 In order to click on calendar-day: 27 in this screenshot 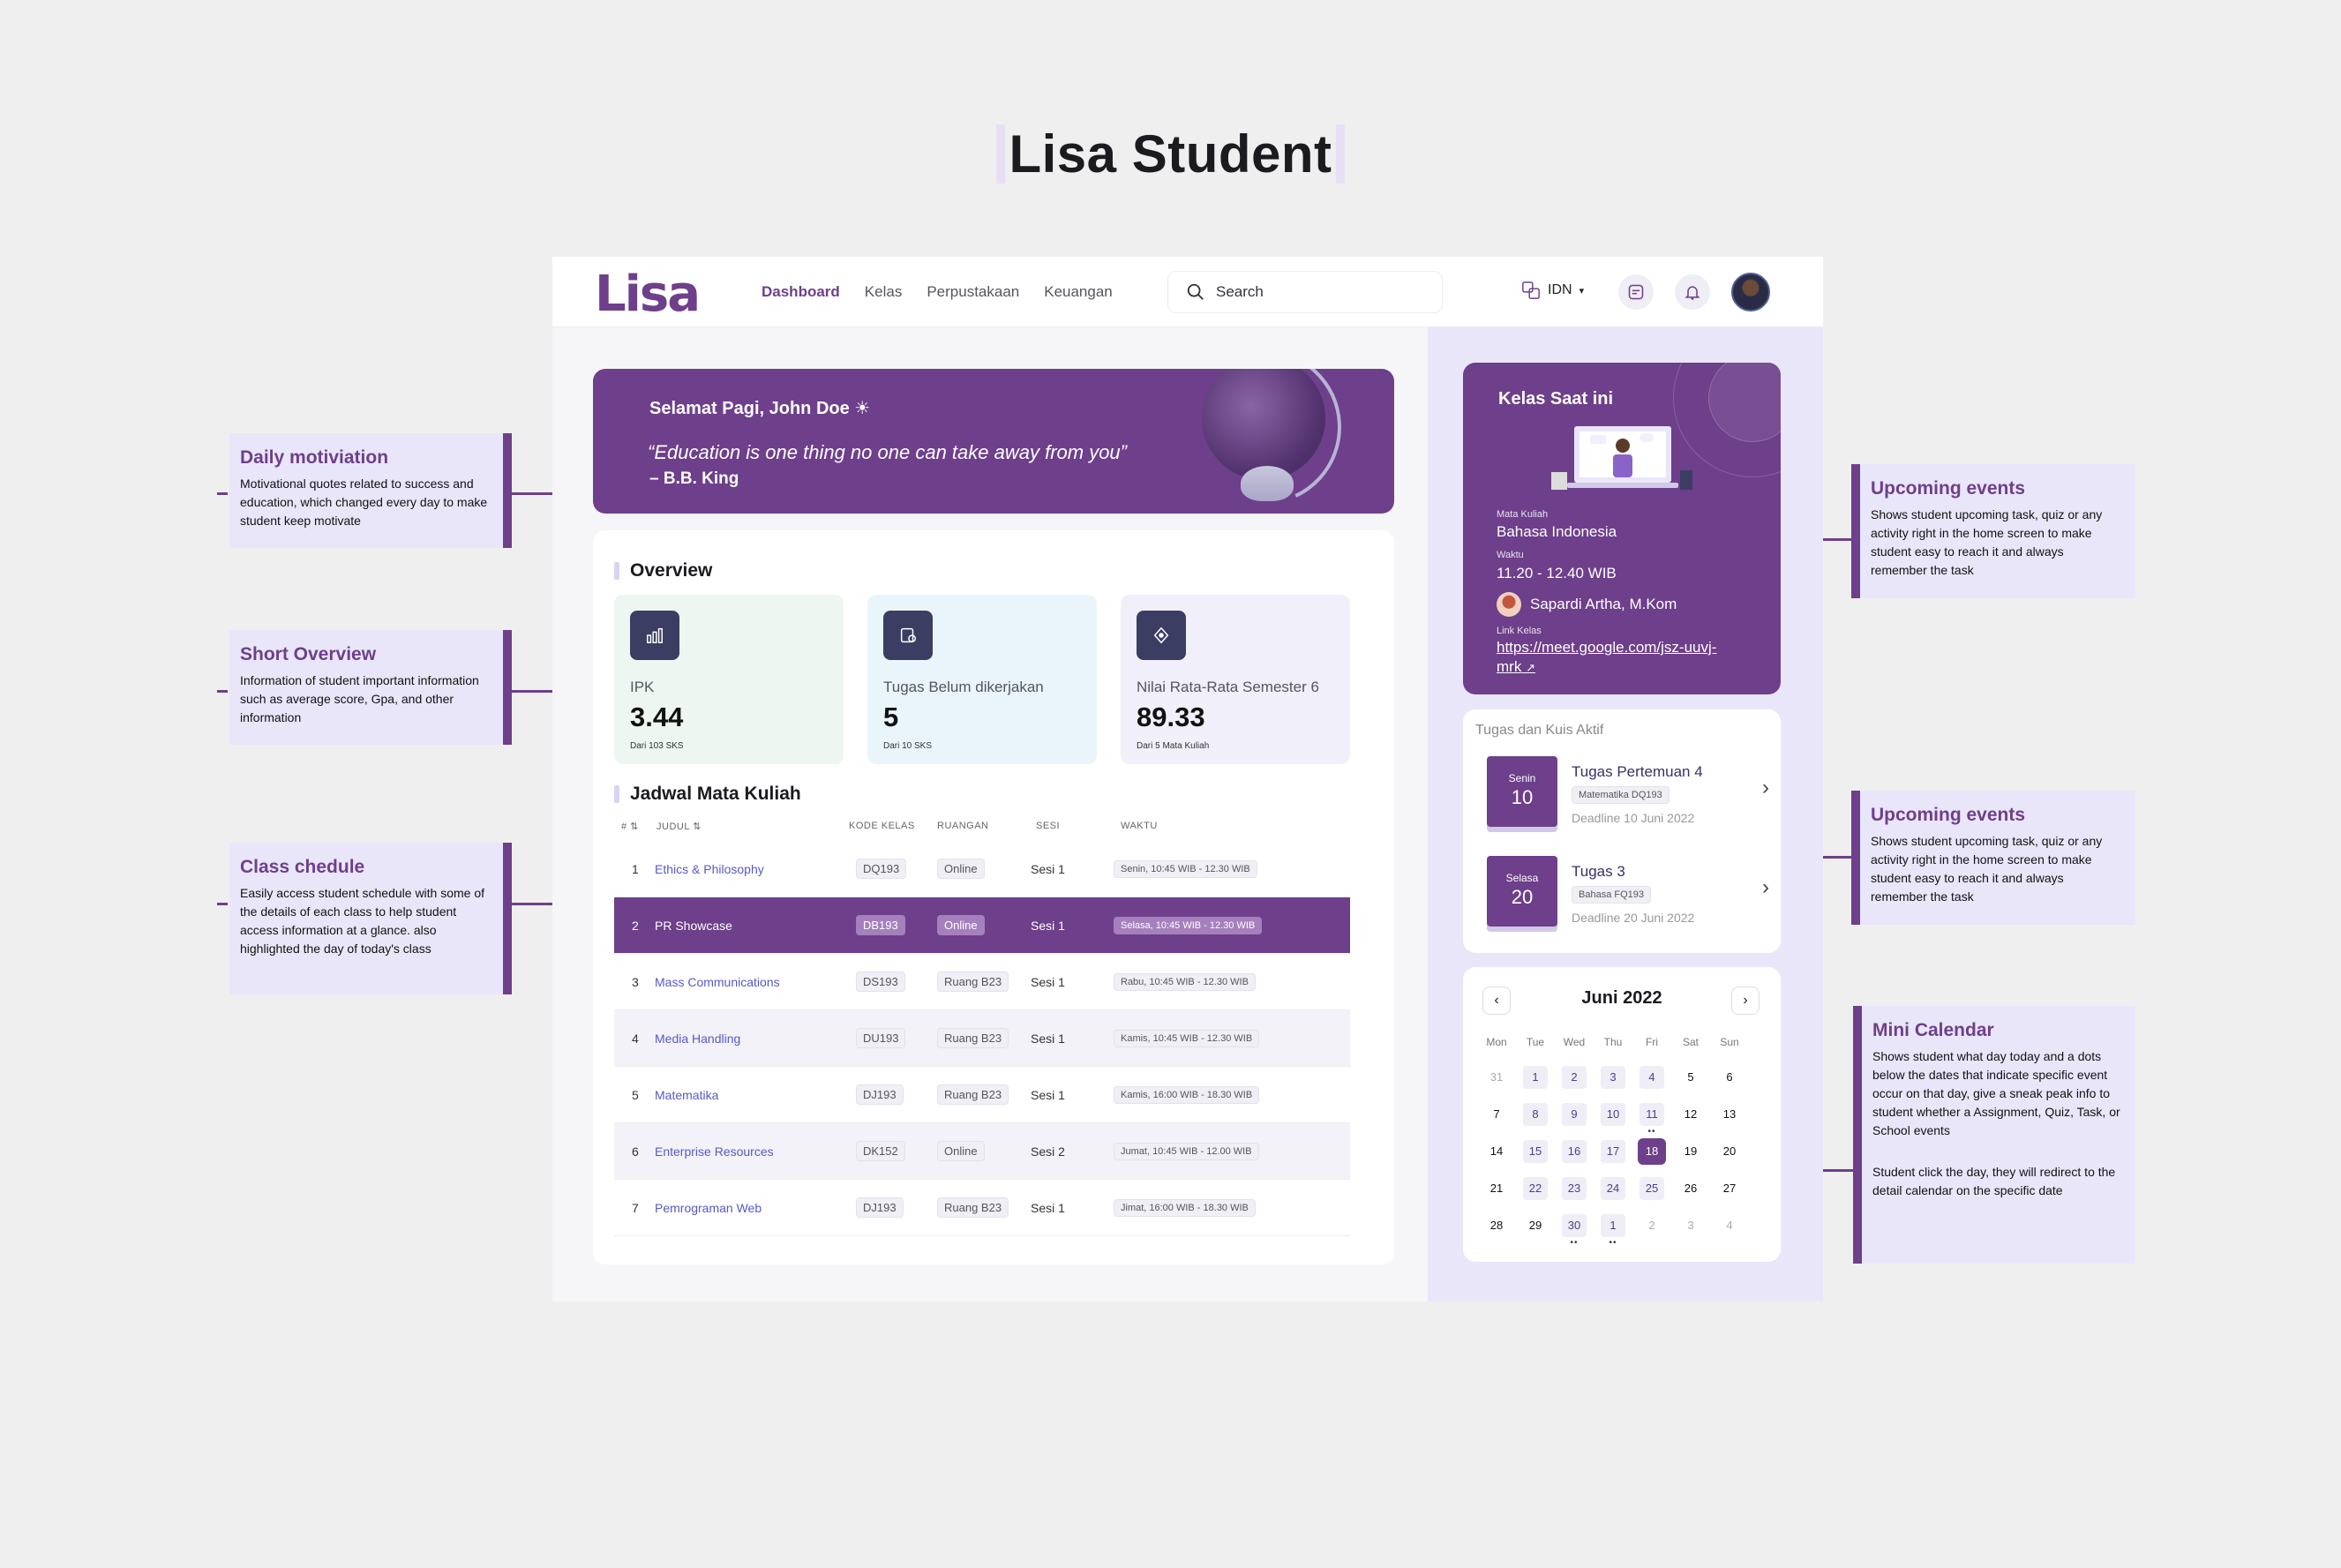, I will do `click(1729, 1188)`.